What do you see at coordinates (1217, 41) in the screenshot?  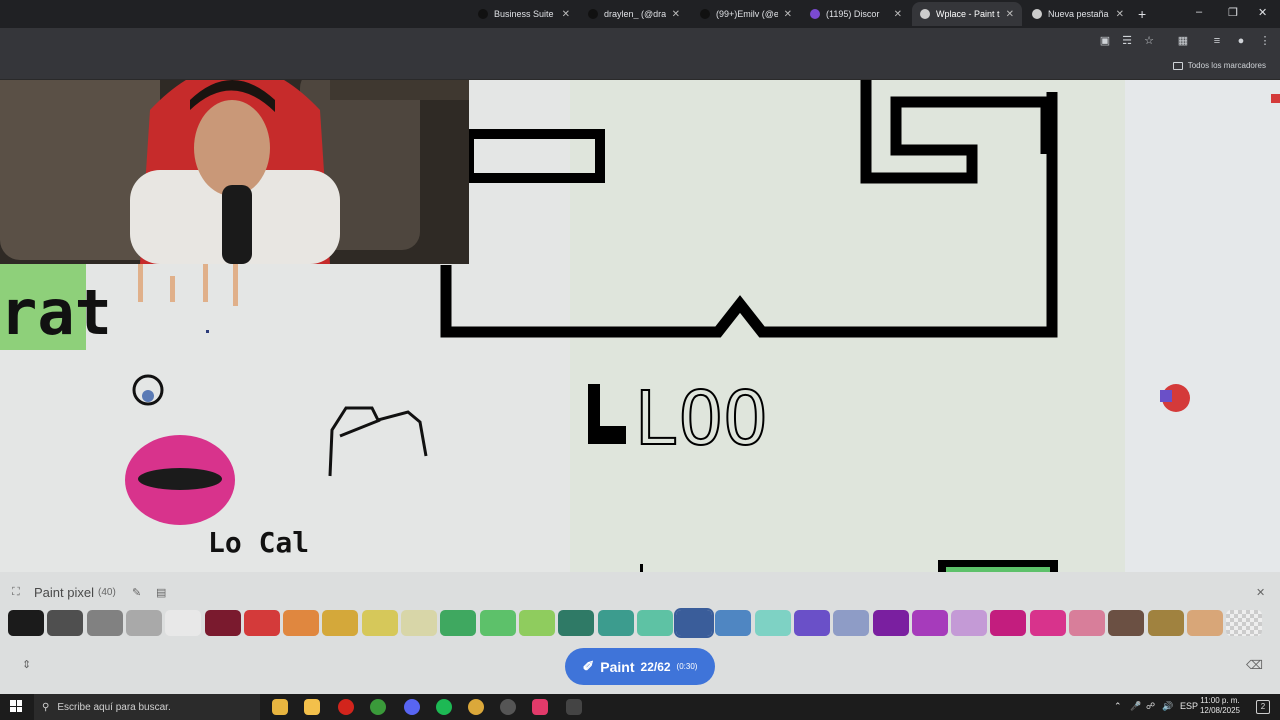 I see `media-icon: ≡` at bounding box center [1217, 41].